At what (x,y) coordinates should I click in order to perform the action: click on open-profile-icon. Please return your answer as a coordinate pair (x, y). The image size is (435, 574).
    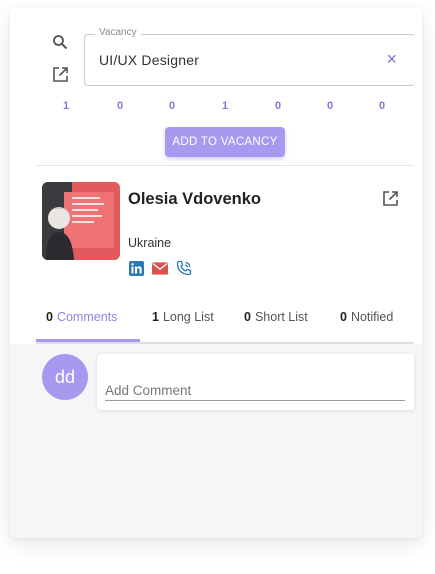
    Looking at the image, I should click on (391, 199).